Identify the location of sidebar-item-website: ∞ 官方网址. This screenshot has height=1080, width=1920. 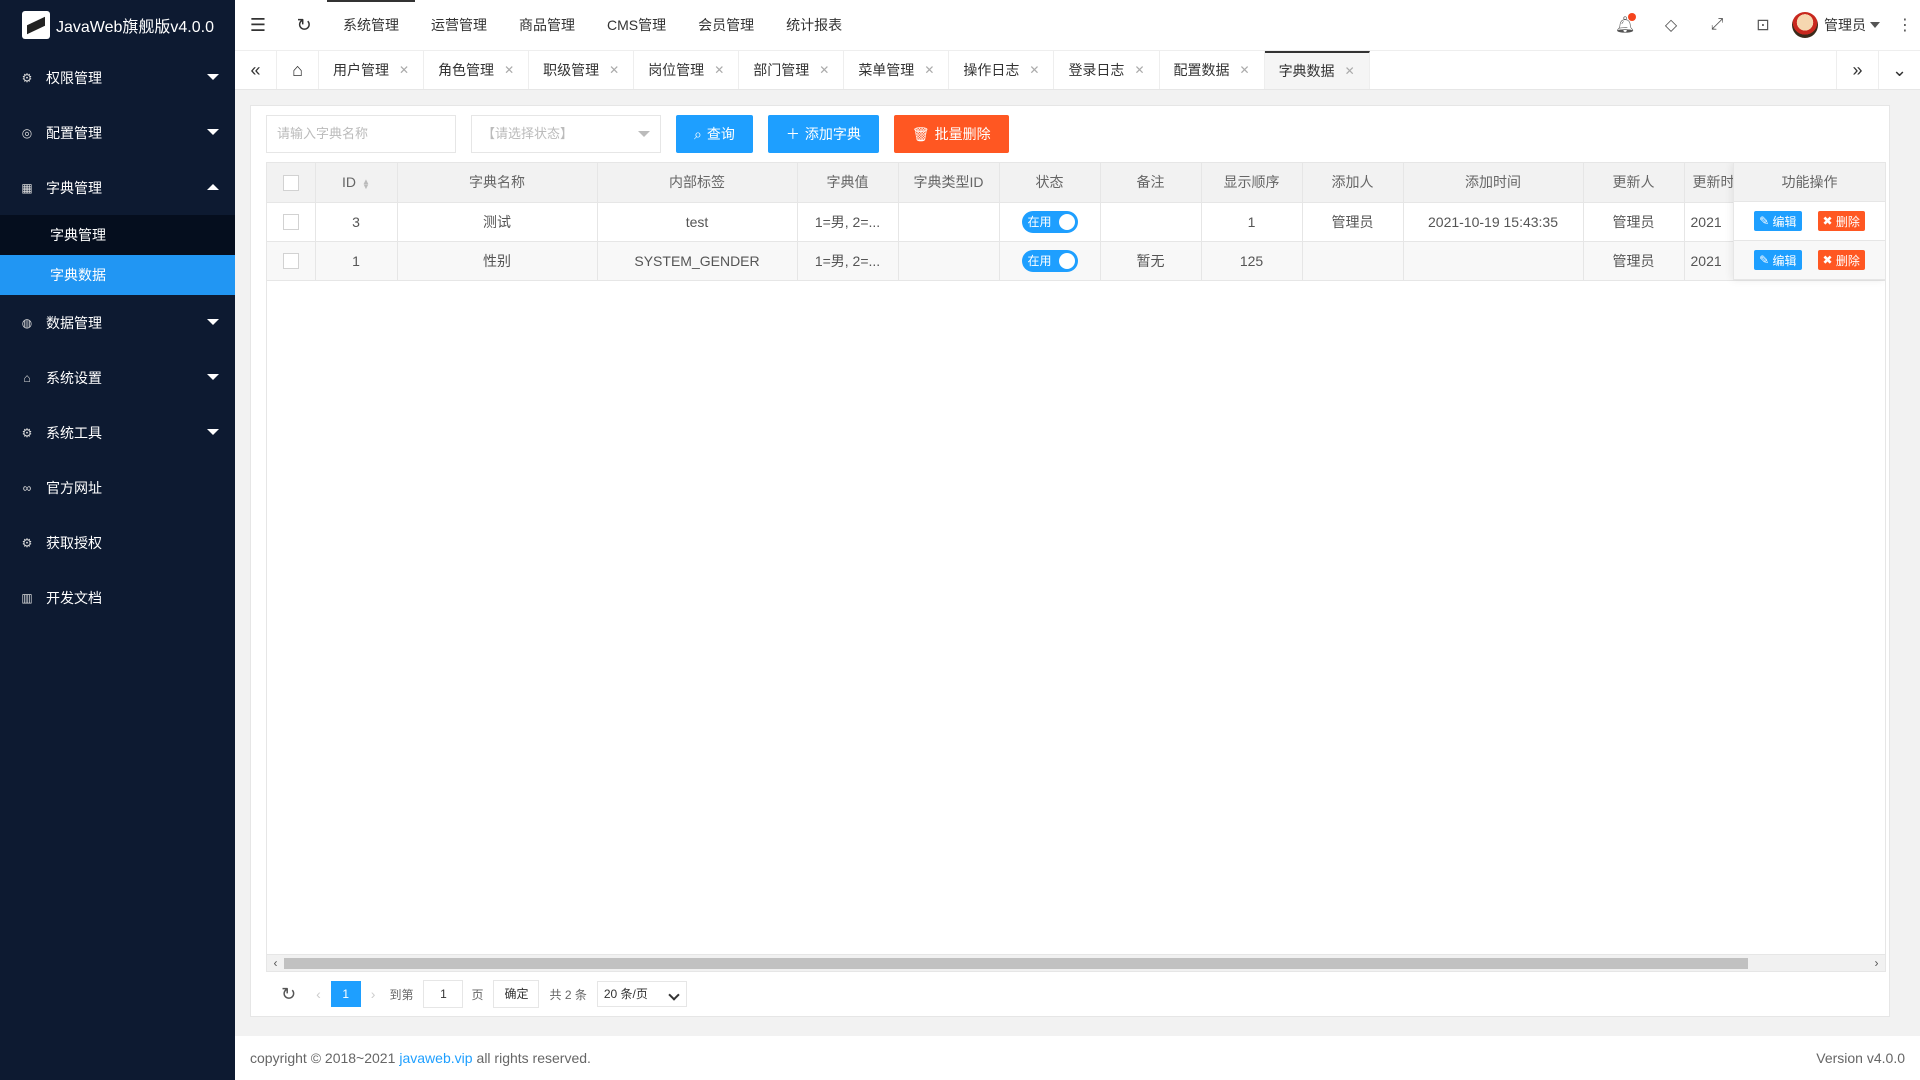
(117, 487).